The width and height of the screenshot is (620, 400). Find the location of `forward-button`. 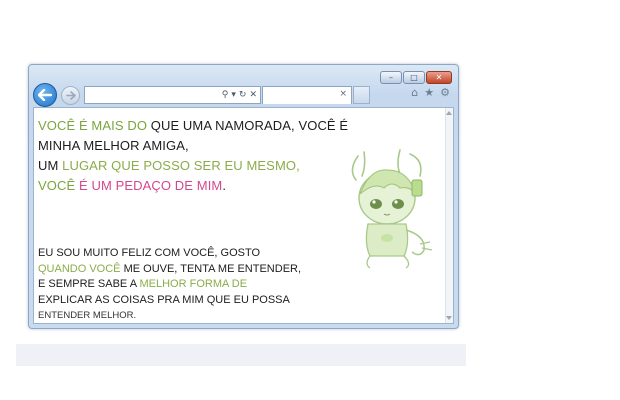

forward-button is located at coordinates (70, 95).